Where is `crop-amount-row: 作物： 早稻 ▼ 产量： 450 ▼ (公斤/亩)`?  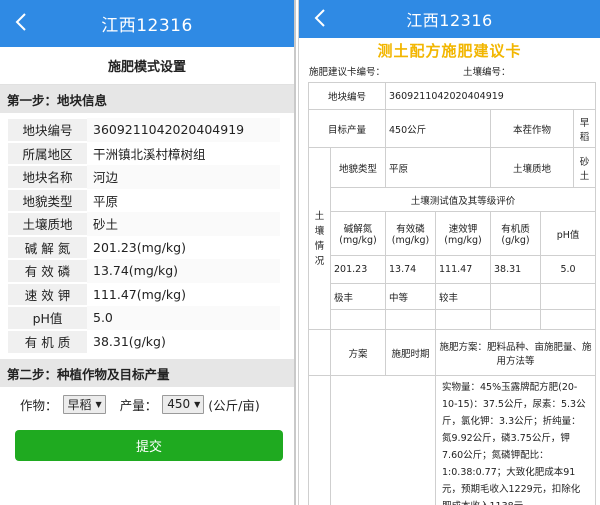
crop-amount-row: 作物： 早稻 ▼ 产量： 450 ▼ (公斤/亩) is located at coordinates (147, 404).